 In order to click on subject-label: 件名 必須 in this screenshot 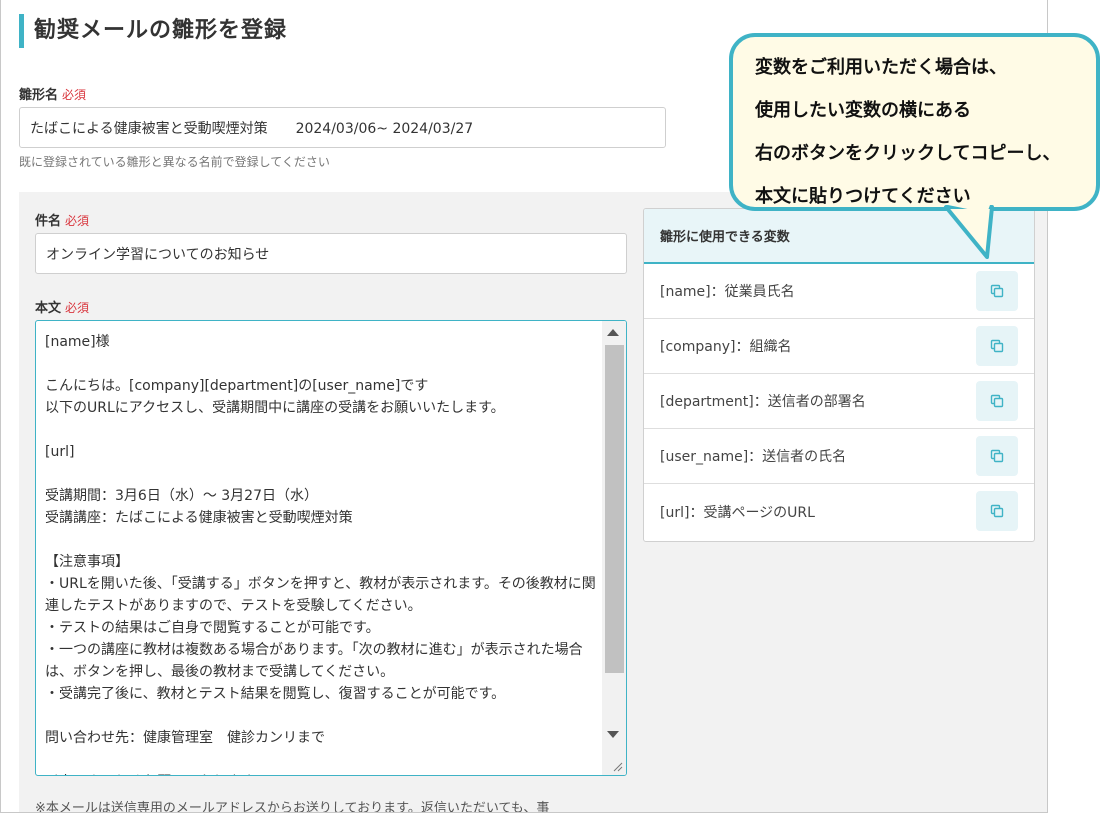, I will do `click(62, 219)`.